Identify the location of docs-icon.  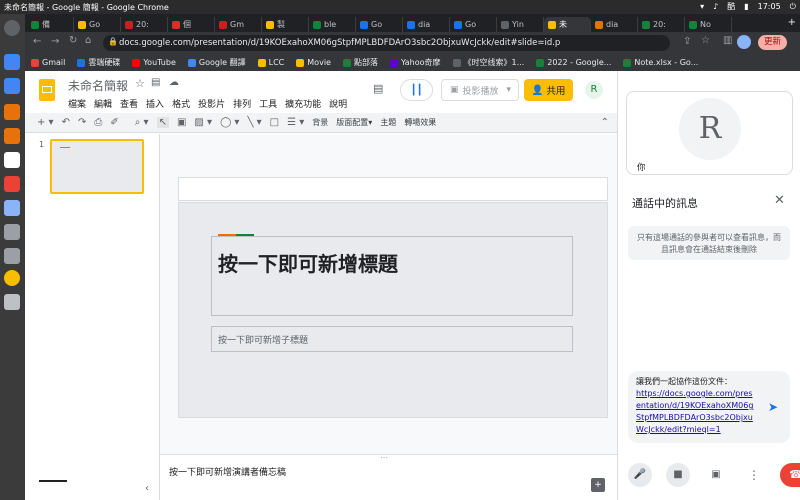
(12, 62).